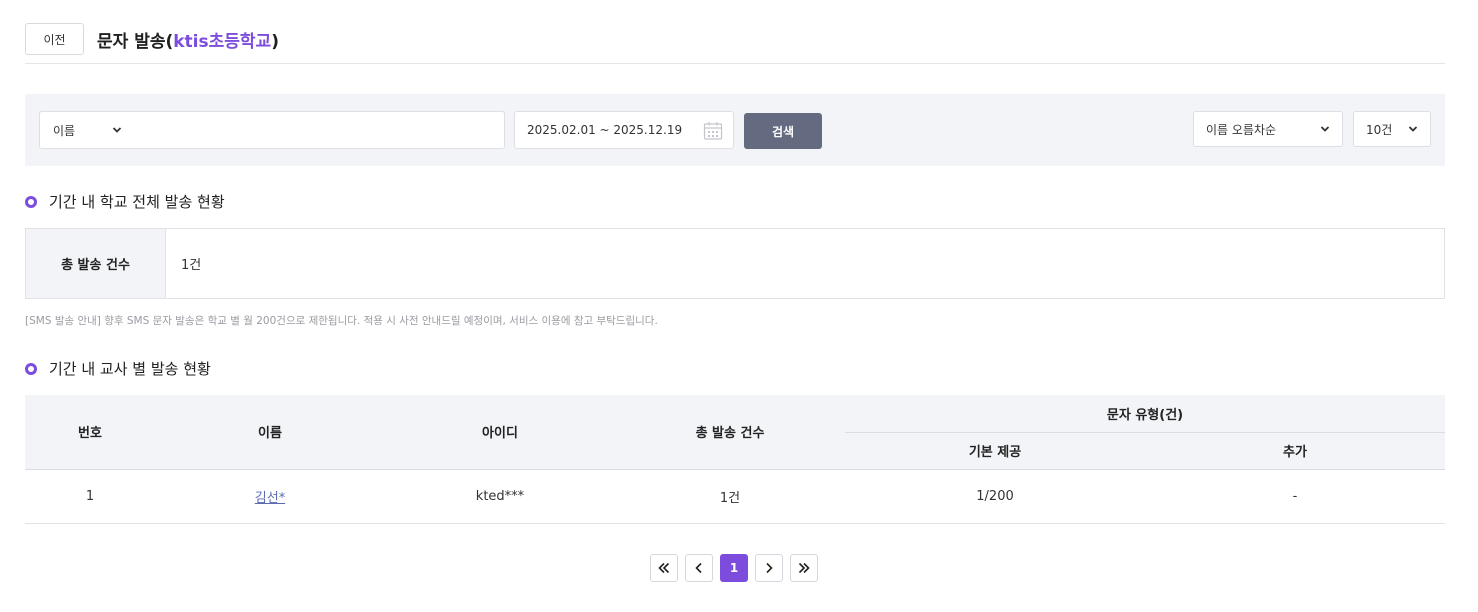 The image size is (1478, 612). Describe the element at coordinates (730, 496) in the screenshot. I see `cell-total: 1건` at that location.